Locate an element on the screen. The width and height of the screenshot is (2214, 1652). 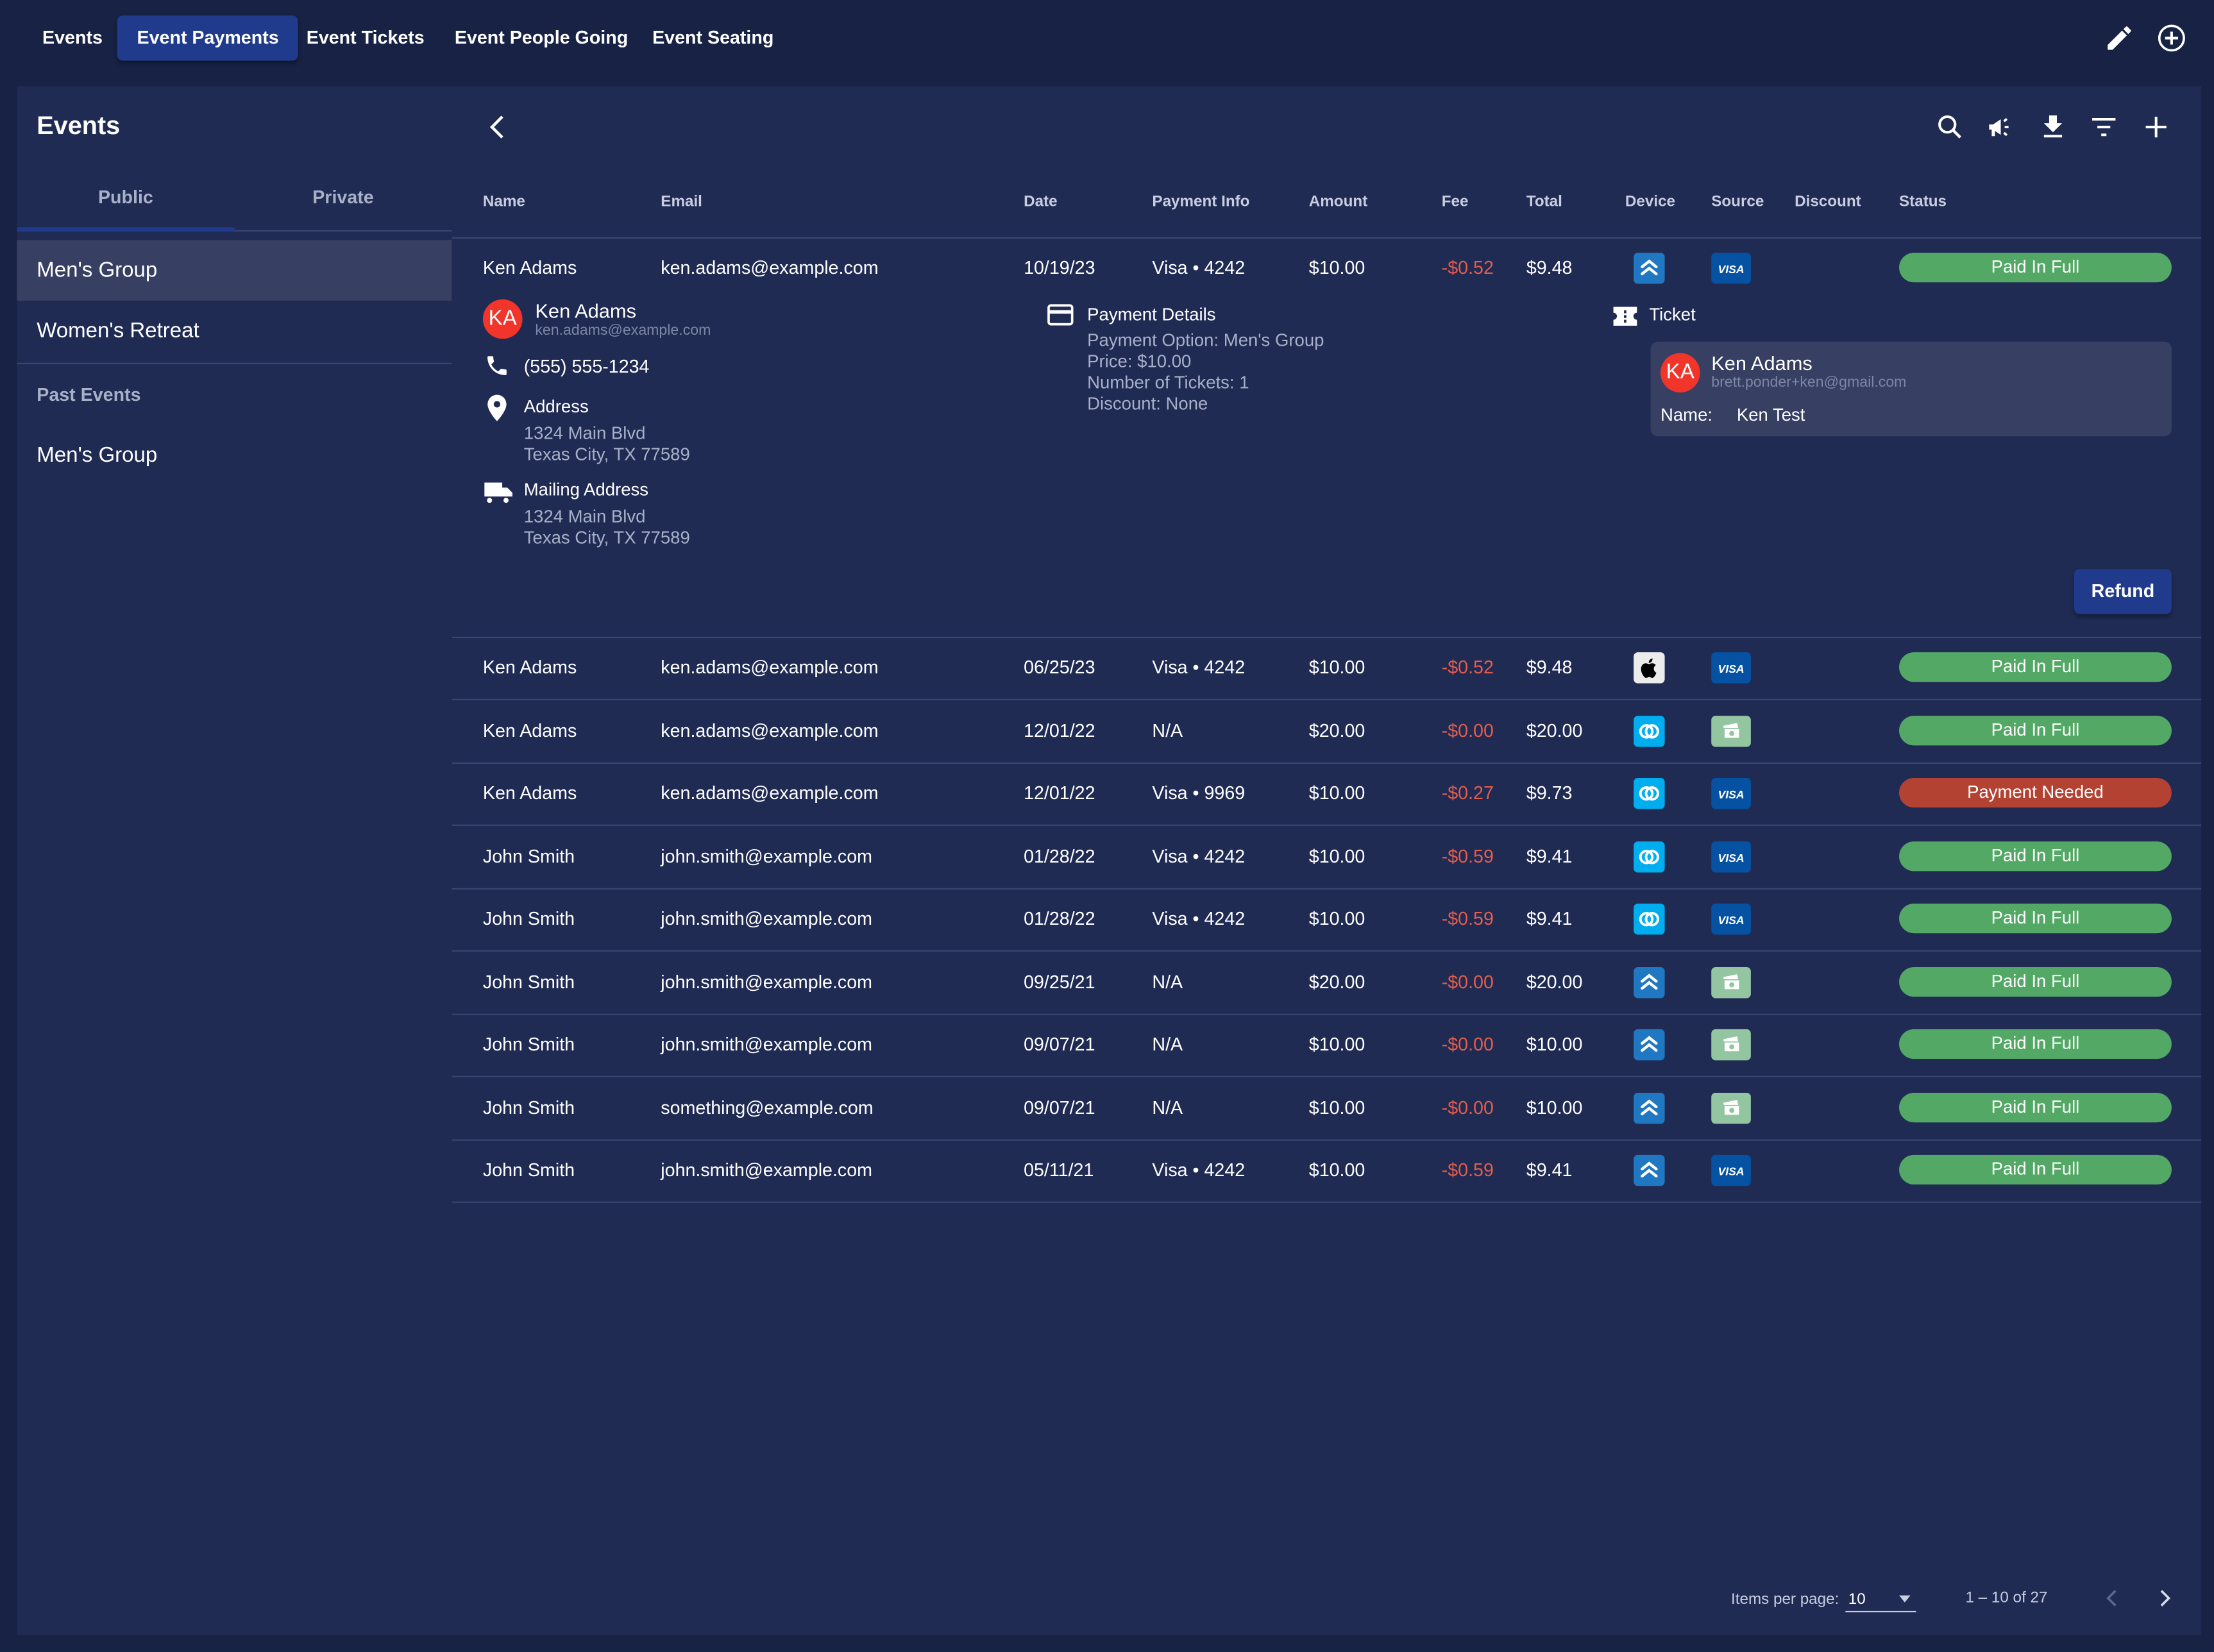
subtab-private: Private is located at coordinates (343, 199).